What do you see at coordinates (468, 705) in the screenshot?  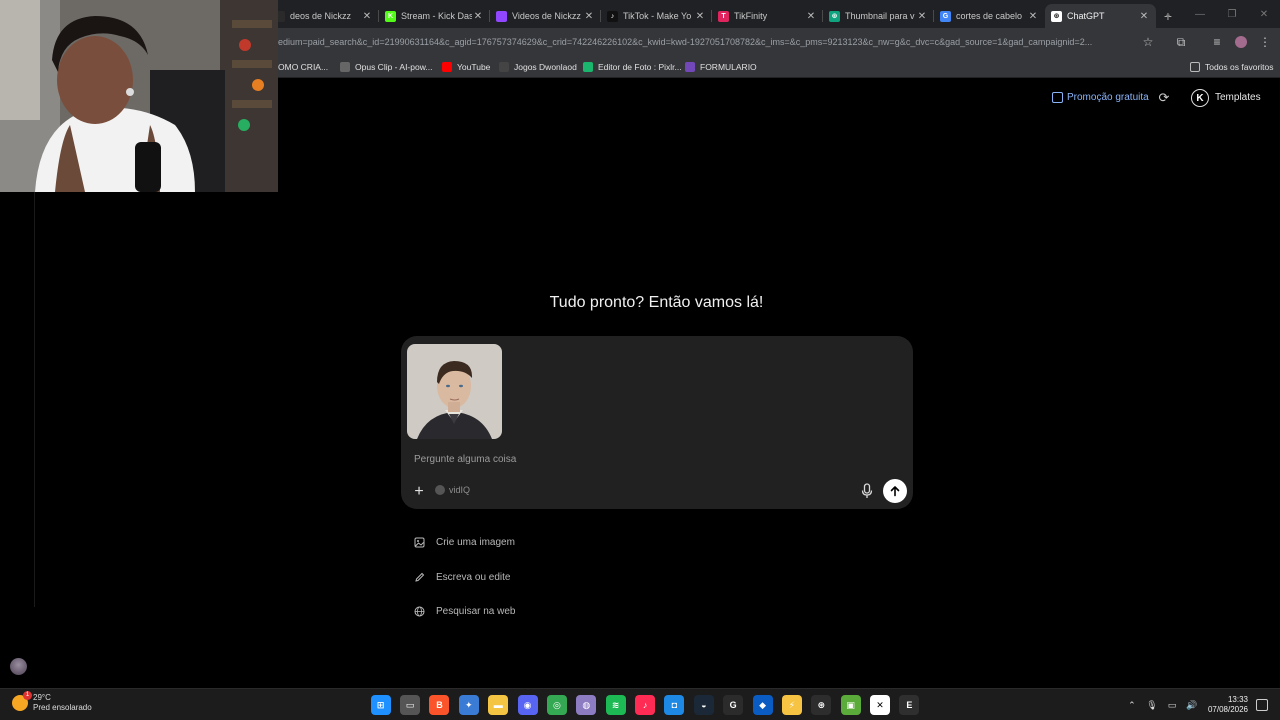 I see `copilot-icon: ✦` at bounding box center [468, 705].